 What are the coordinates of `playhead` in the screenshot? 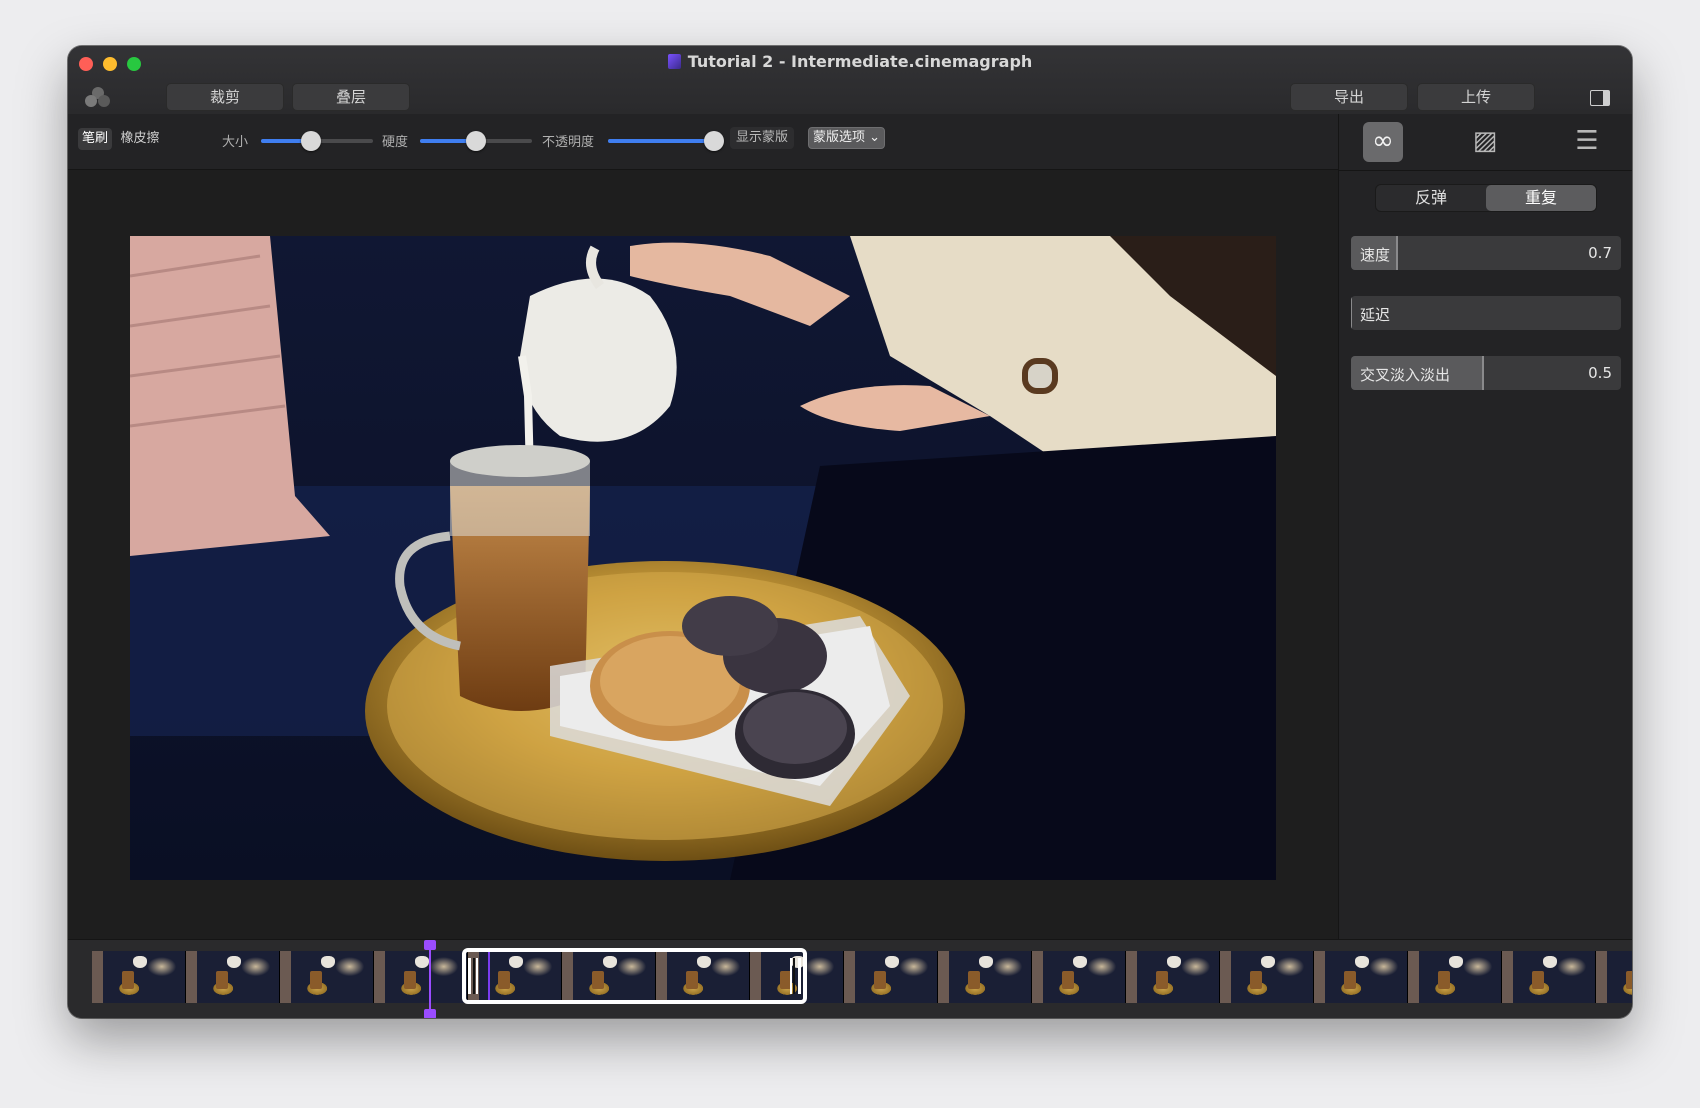 It's located at (430, 979).